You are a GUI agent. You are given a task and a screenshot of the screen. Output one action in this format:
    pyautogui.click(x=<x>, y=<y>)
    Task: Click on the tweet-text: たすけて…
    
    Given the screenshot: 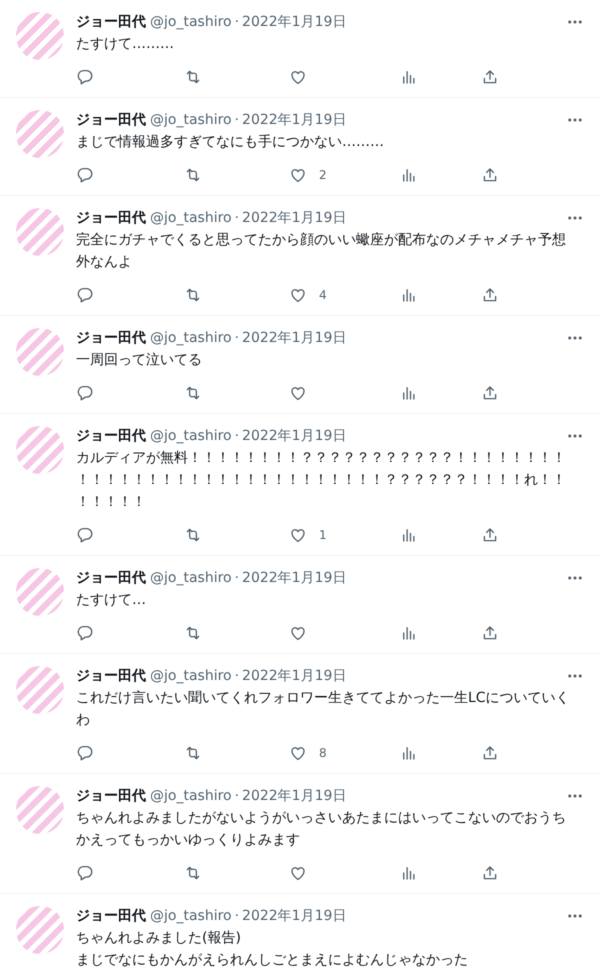 What is the action you would take?
    pyautogui.click(x=111, y=600)
    